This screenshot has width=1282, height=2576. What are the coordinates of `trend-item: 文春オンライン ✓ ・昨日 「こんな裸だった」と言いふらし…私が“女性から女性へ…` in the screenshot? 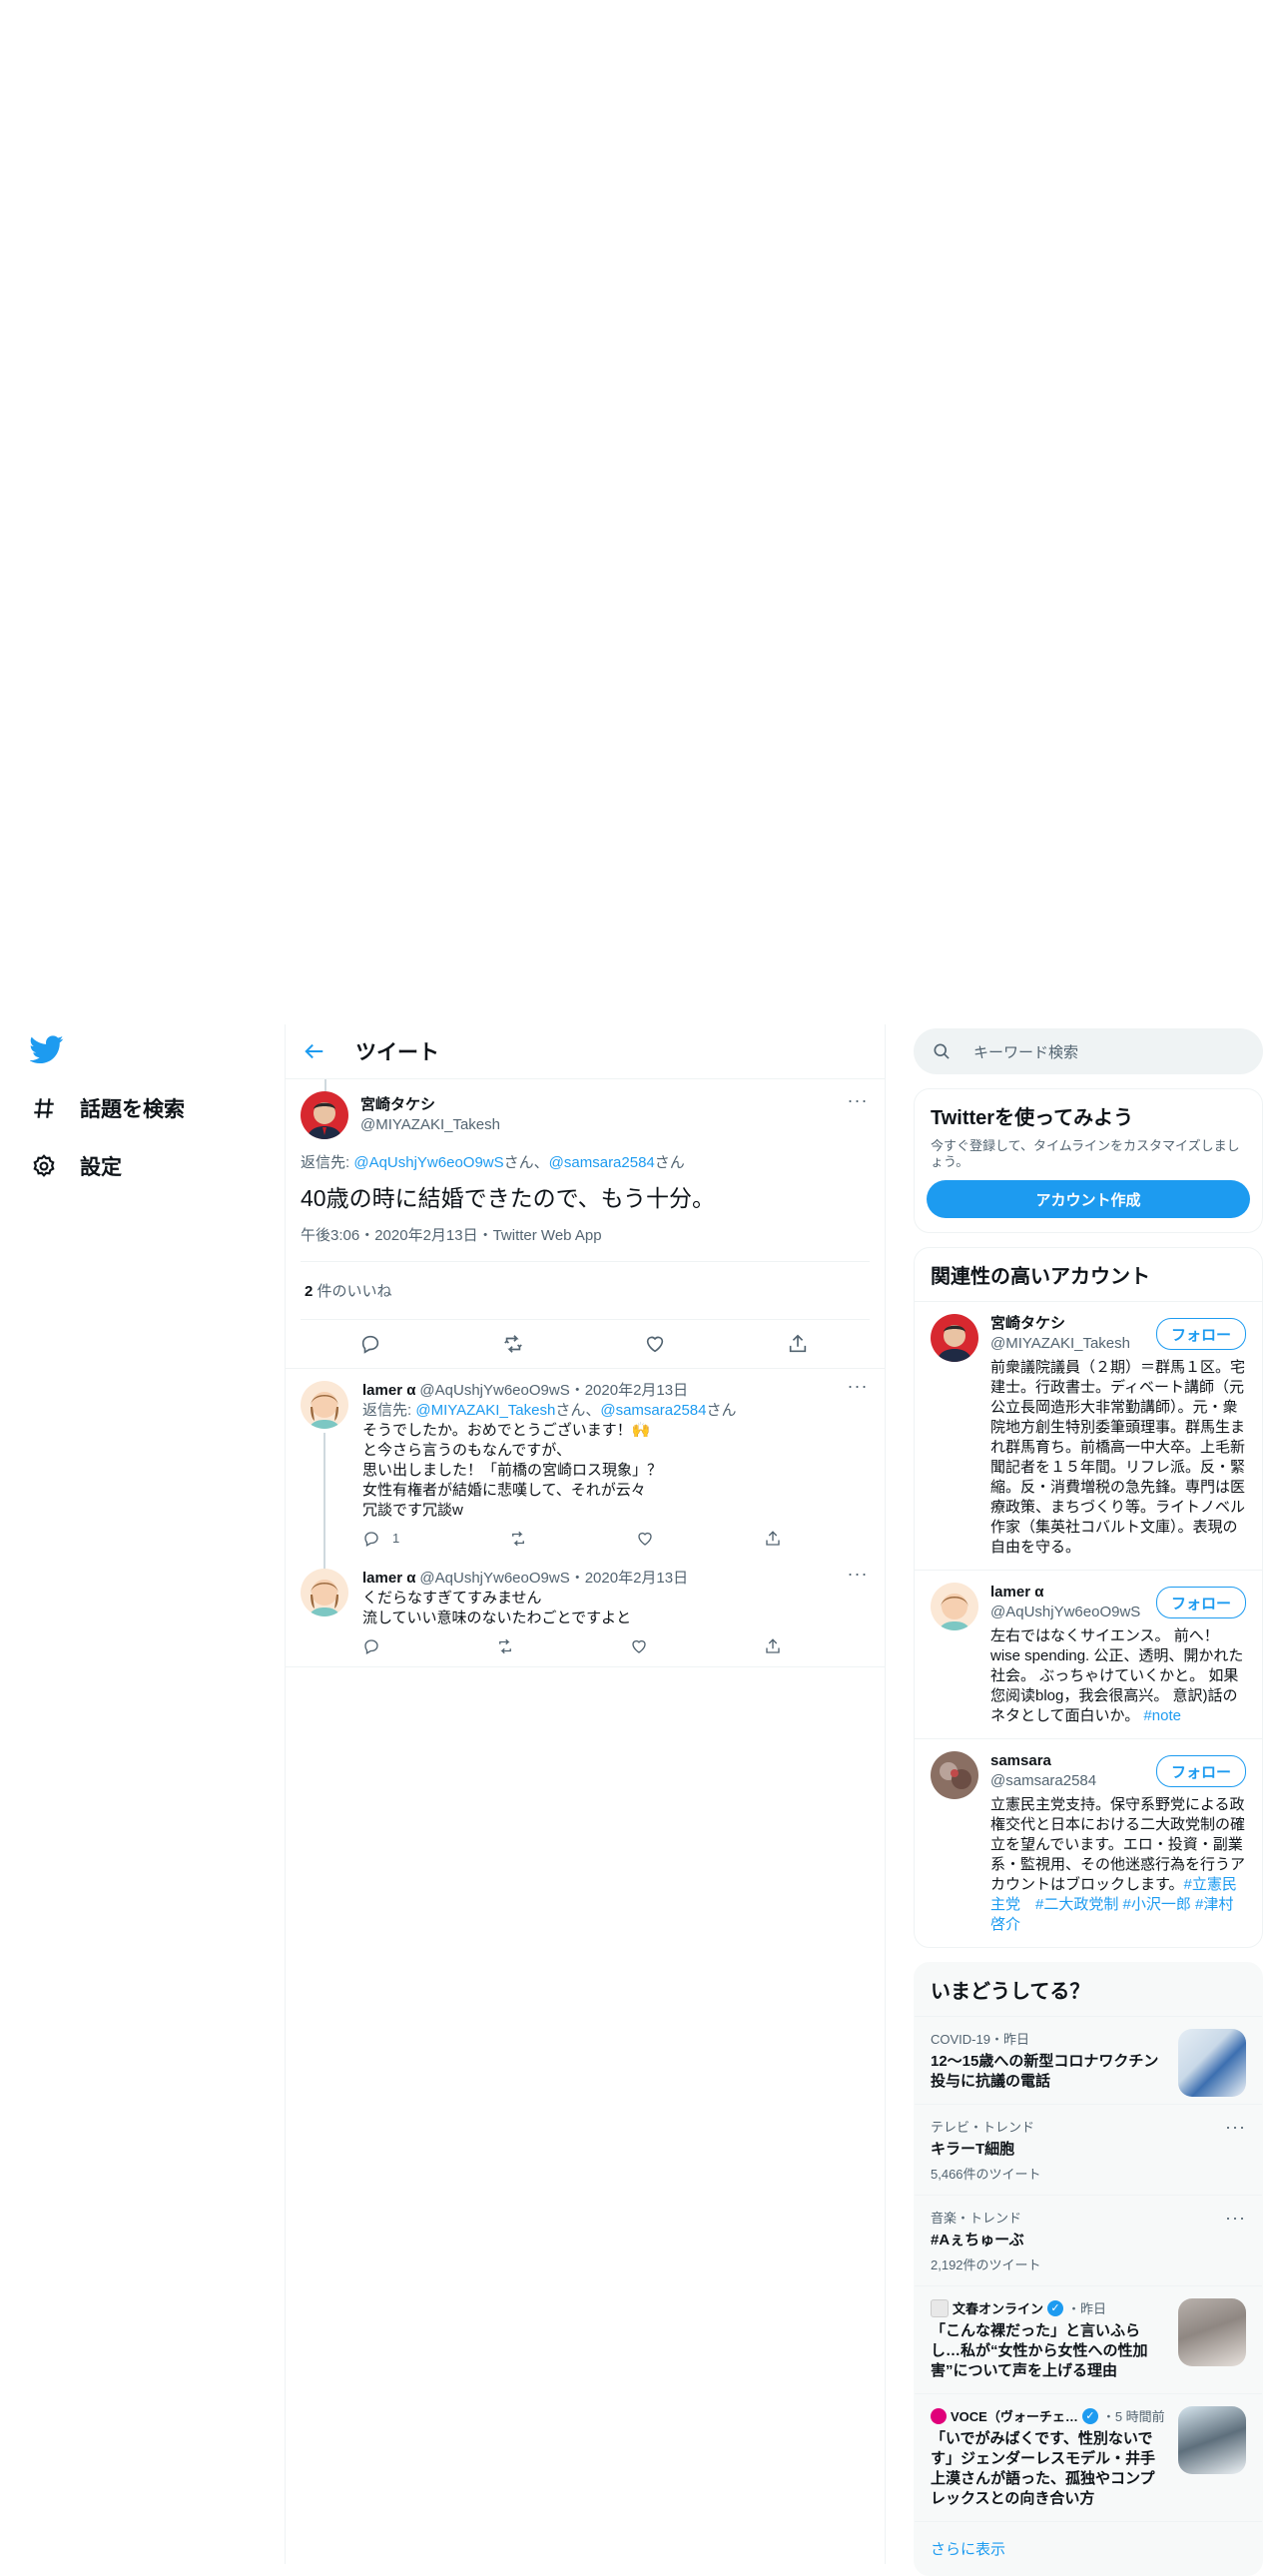 It's located at (1088, 2339).